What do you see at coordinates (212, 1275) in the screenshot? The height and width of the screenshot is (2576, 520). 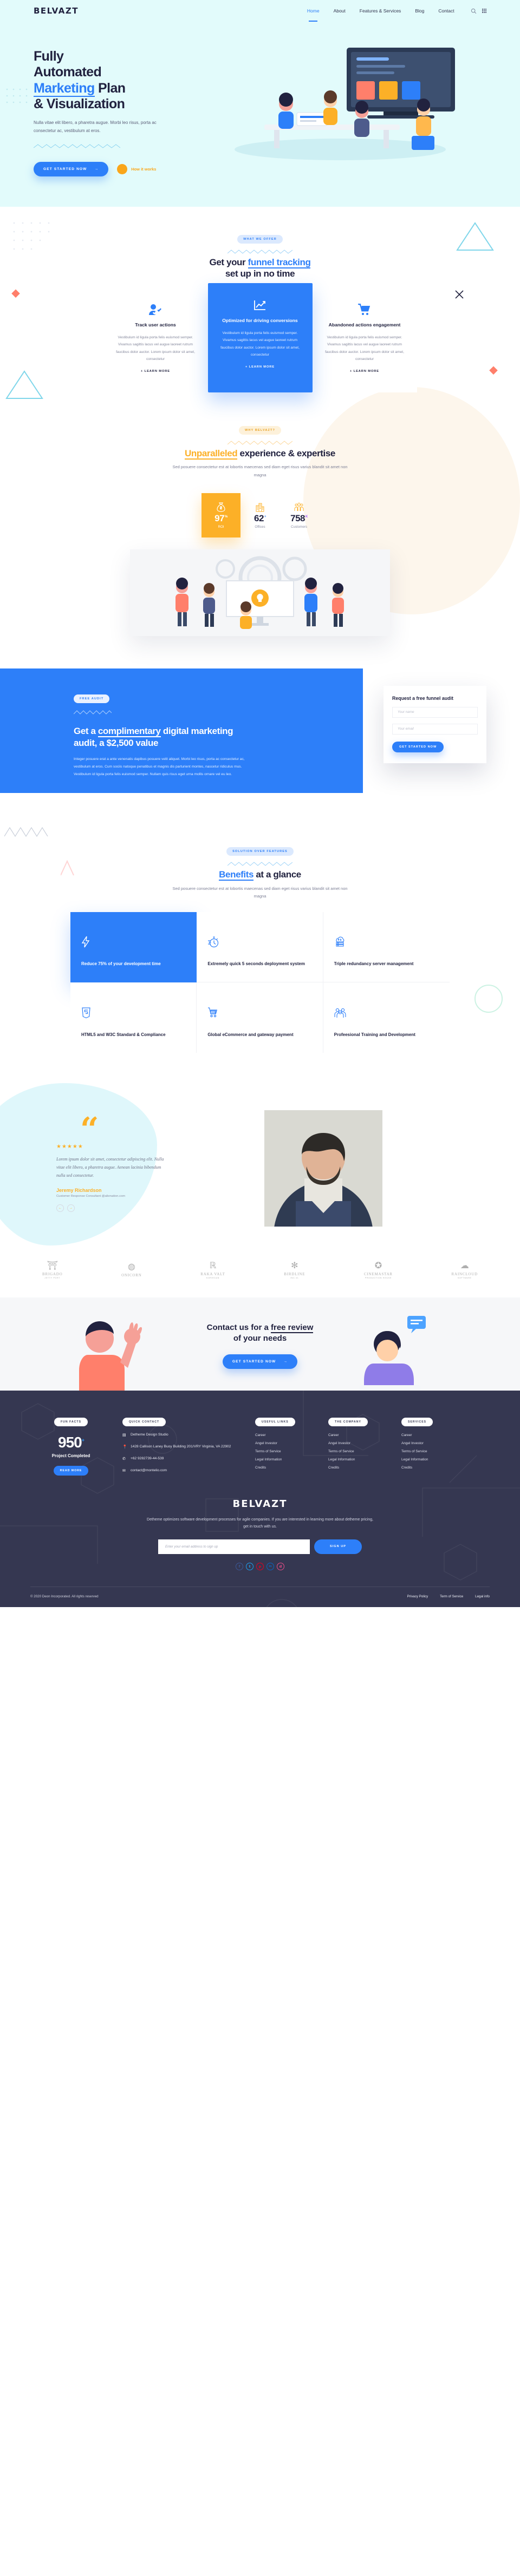 I see `client-name: RAKA VALT` at bounding box center [212, 1275].